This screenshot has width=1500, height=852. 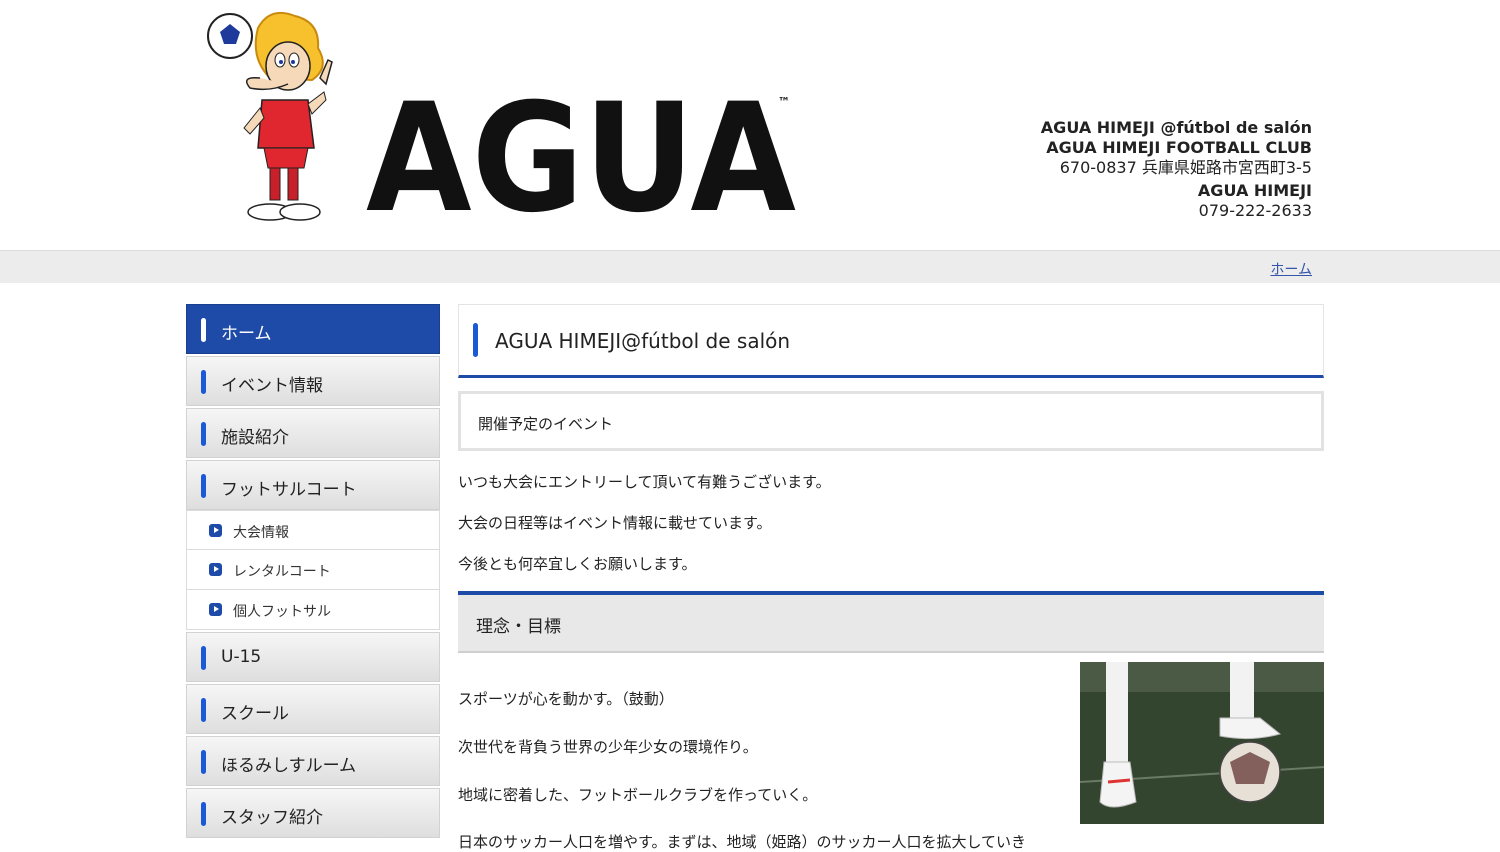 I want to click on sidebar-item-events: イベント情報, so click(x=313, y=381).